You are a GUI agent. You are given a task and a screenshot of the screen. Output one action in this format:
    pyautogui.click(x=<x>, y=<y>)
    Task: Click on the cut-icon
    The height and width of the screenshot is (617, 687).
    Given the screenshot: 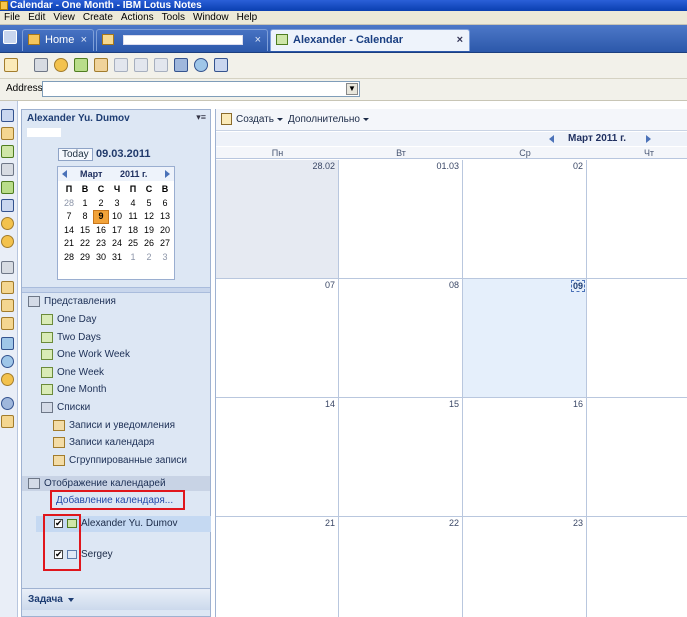 What is the action you would take?
    pyautogui.click(x=141, y=65)
    